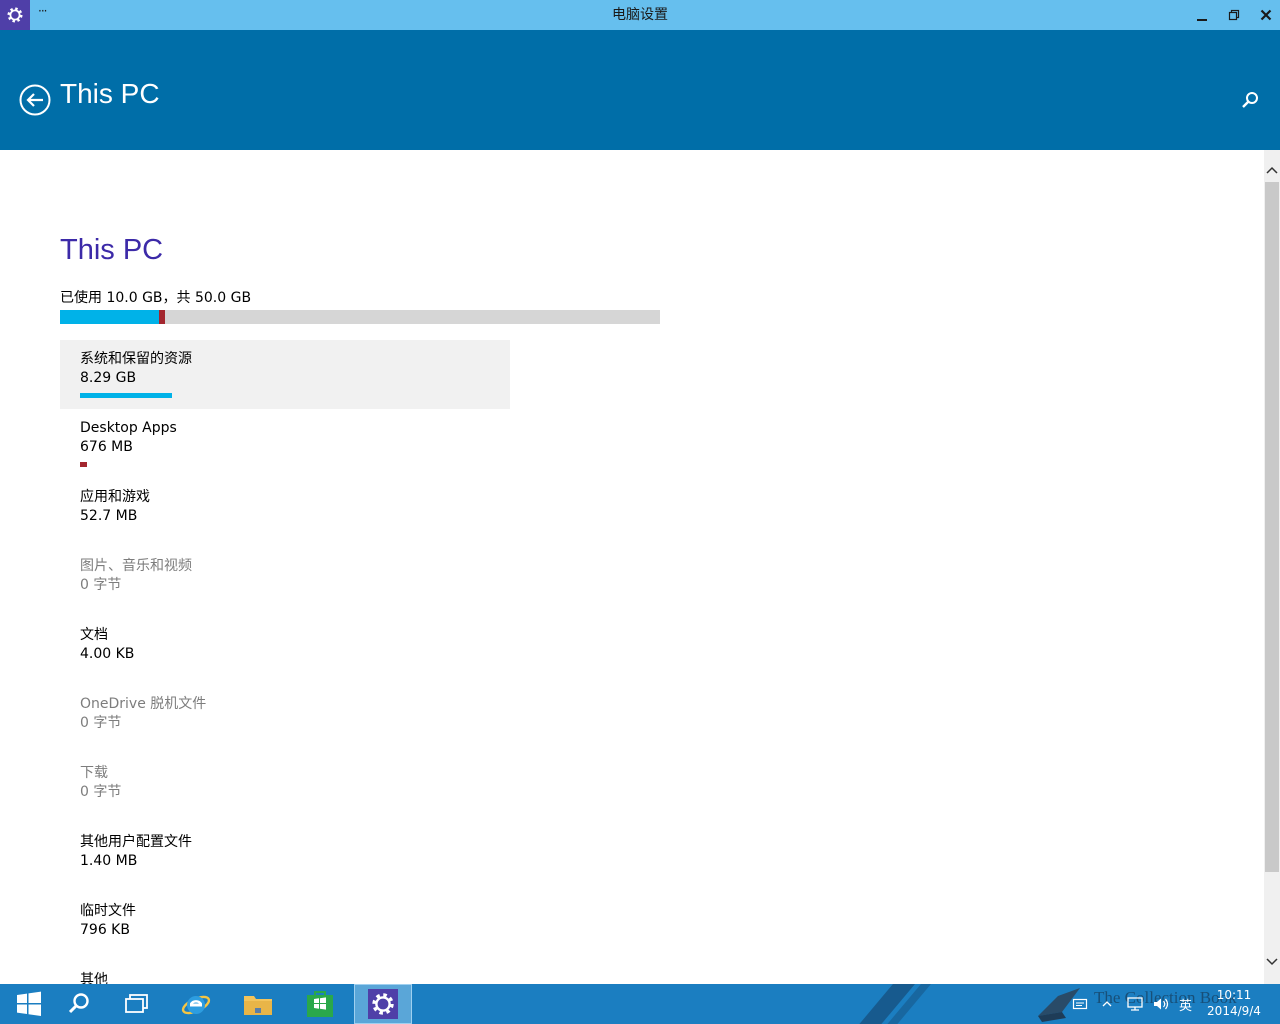 The height and width of the screenshot is (1024, 1280). Describe the element at coordinates (640, 1004) in the screenshot. I see `taskbar: The Collection Book 英 10:11 2014/9/4` at that location.